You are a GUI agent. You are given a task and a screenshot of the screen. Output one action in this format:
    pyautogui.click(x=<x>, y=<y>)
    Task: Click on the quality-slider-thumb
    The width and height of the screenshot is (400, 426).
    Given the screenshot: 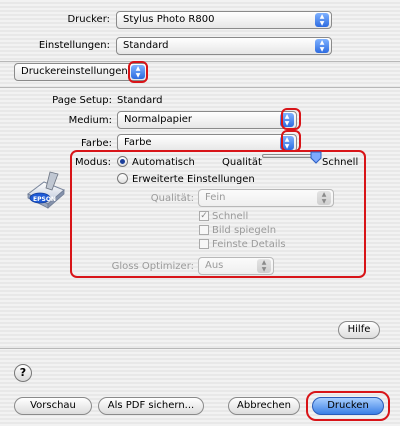 What is the action you would take?
    pyautogui.click(x=316, y=157)
    